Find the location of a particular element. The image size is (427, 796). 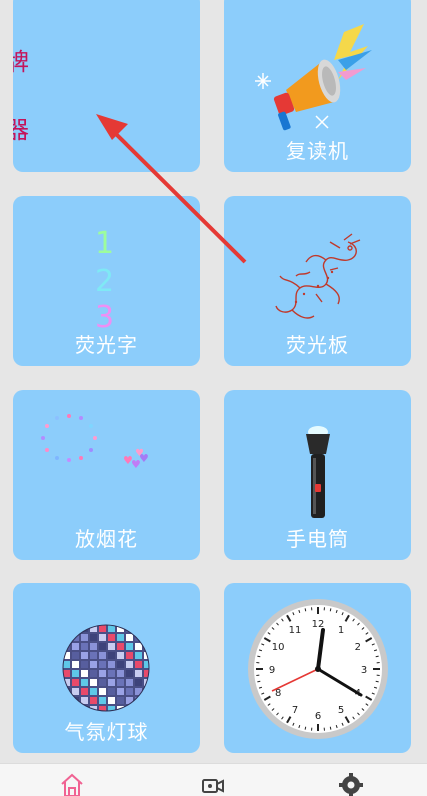

flashlight-icon is located at coordinates (318, 472).